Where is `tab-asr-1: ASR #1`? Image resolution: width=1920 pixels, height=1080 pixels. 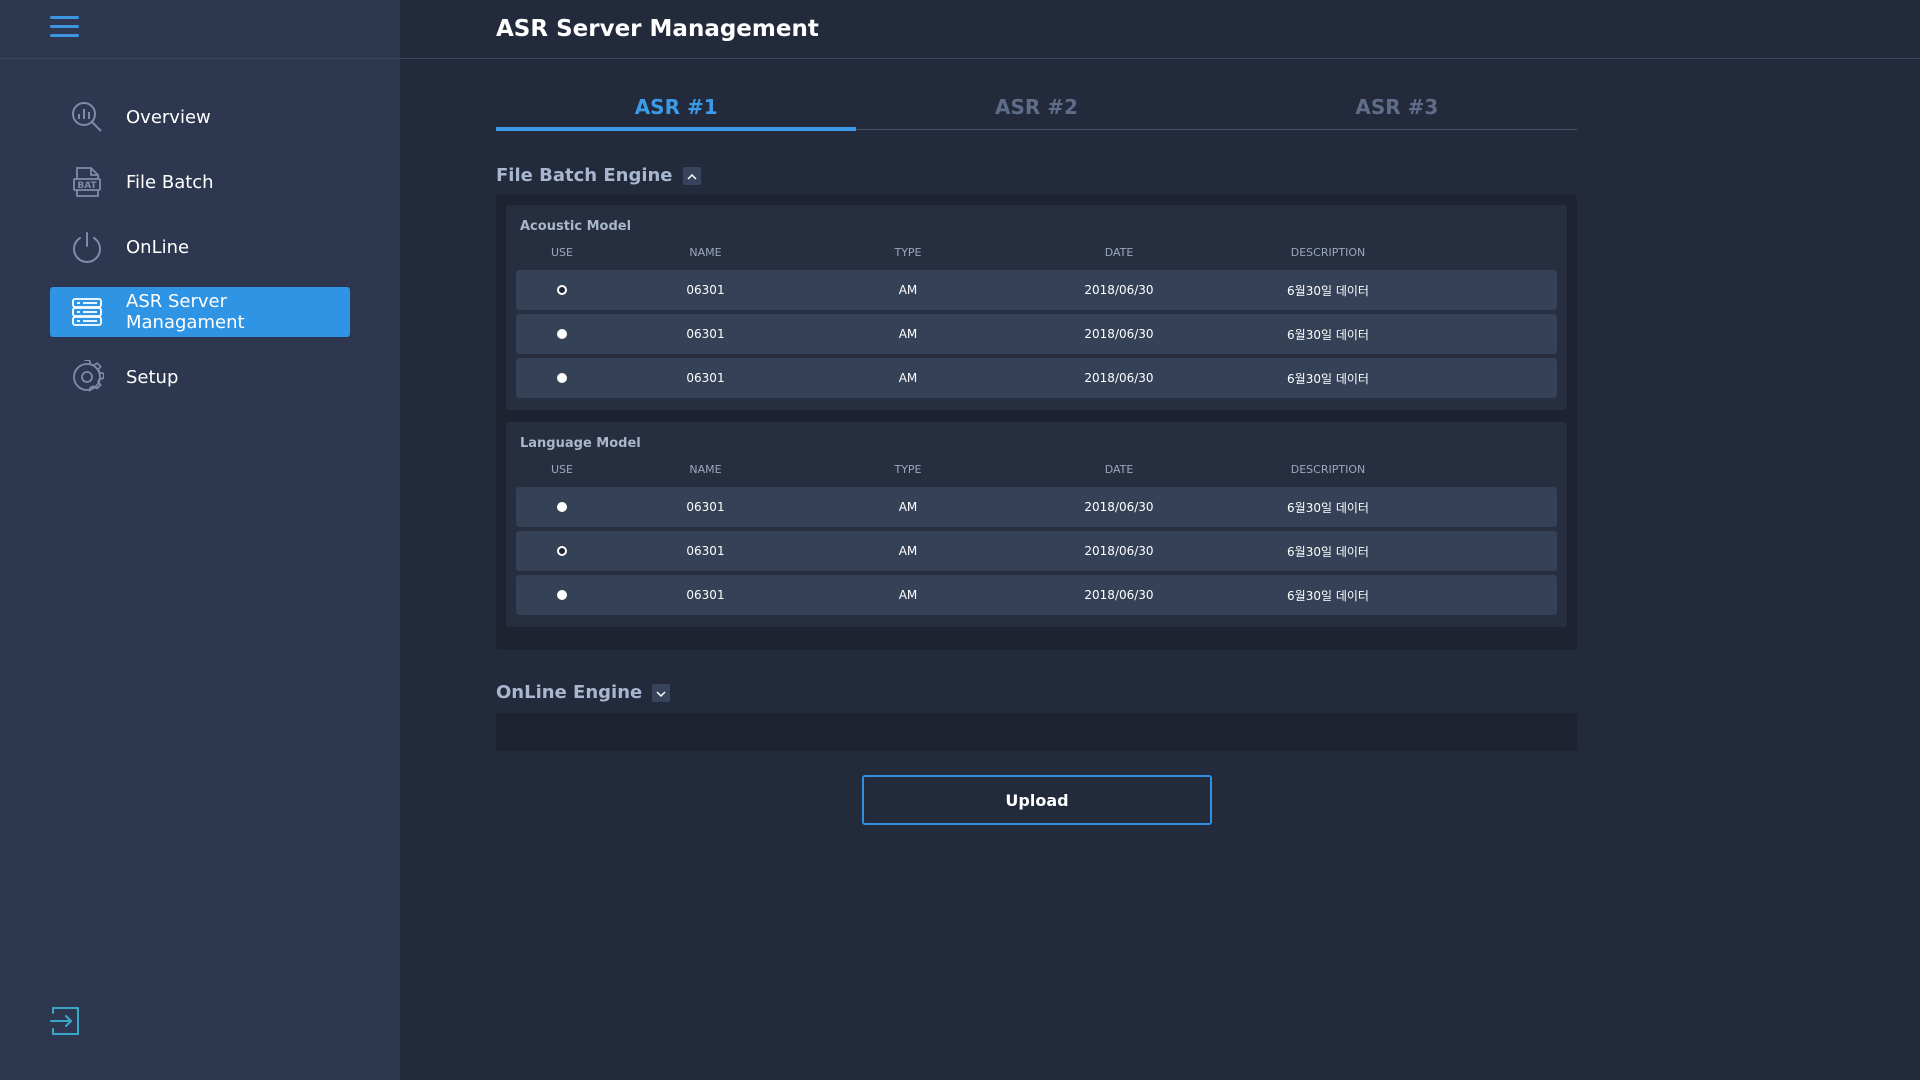 tab-asr-1: ASR #1 is located at coordinates (676, 110).